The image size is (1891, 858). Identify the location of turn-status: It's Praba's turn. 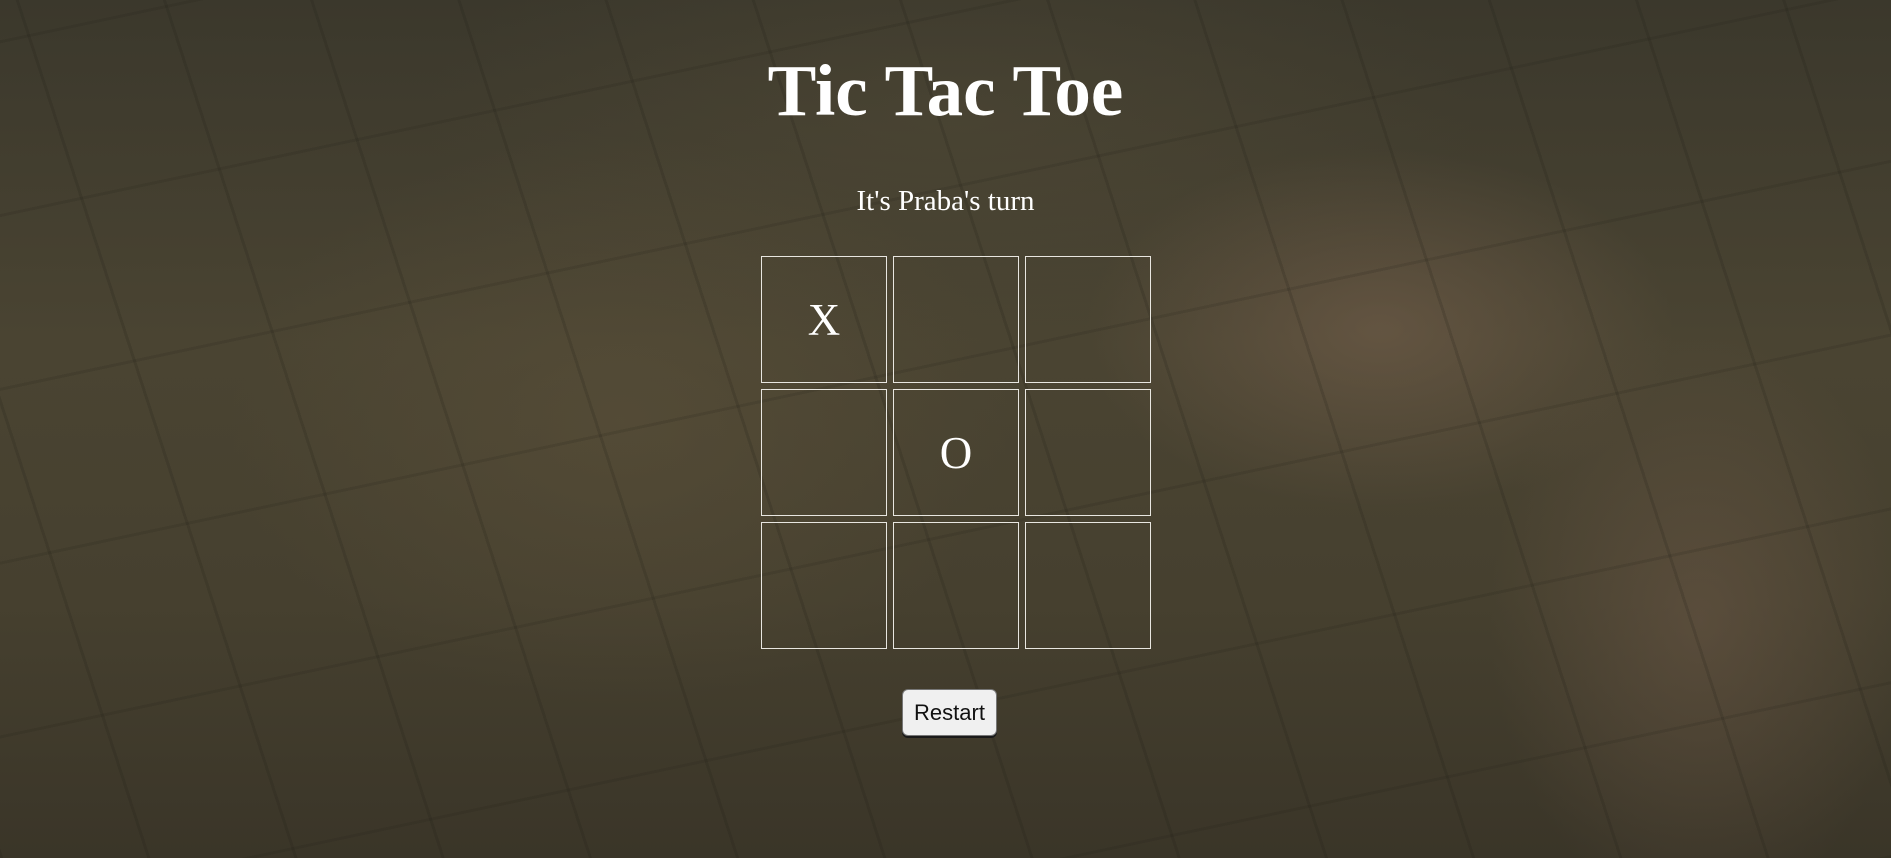
(945, 201).